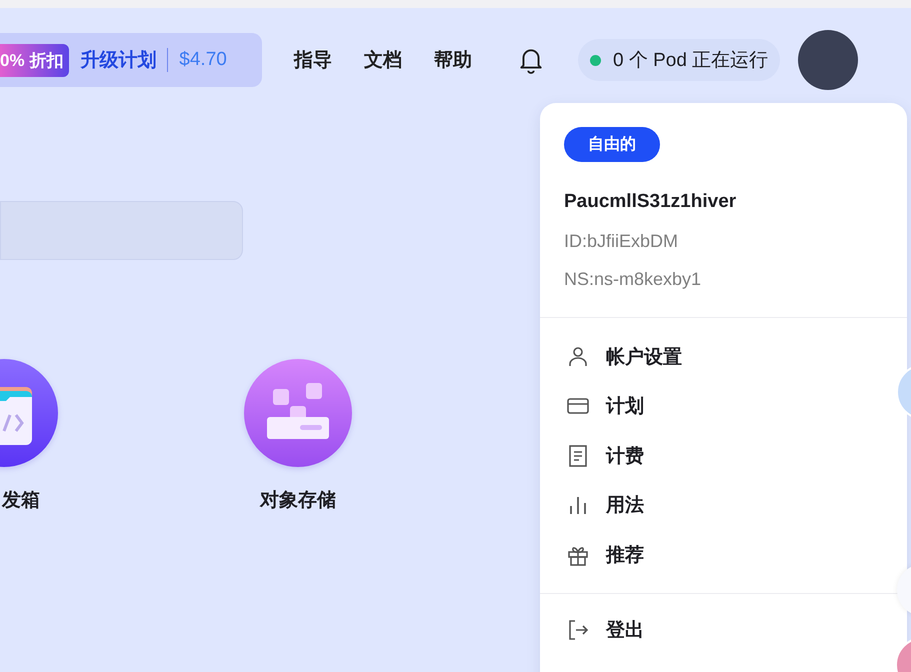  I want to click on menu-item: 用法, so click(711, 505).